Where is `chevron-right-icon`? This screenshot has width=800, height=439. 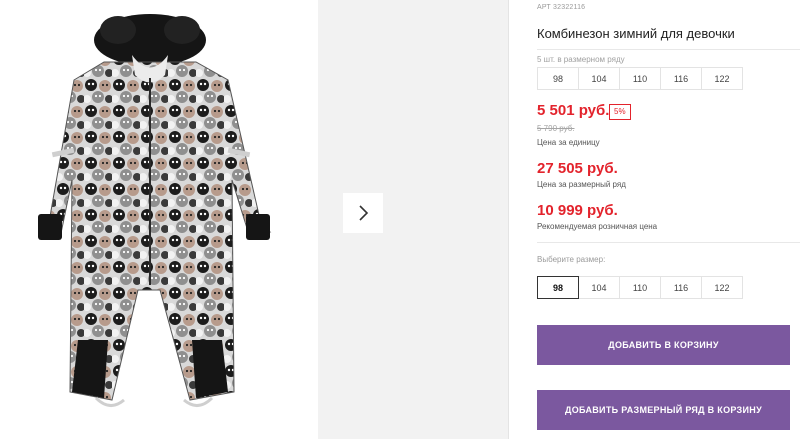
chevron-right-icon is located at coordinates (364, 213).